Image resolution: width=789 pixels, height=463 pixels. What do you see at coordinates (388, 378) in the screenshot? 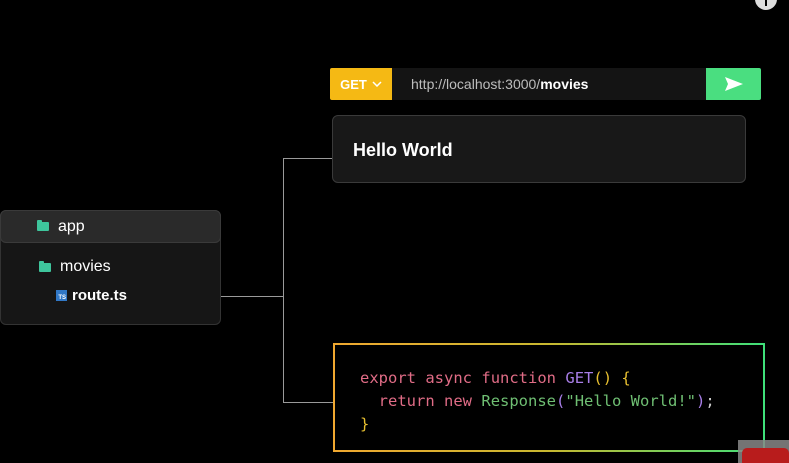
I see `code-token: export` at bounding box center [388, 378].